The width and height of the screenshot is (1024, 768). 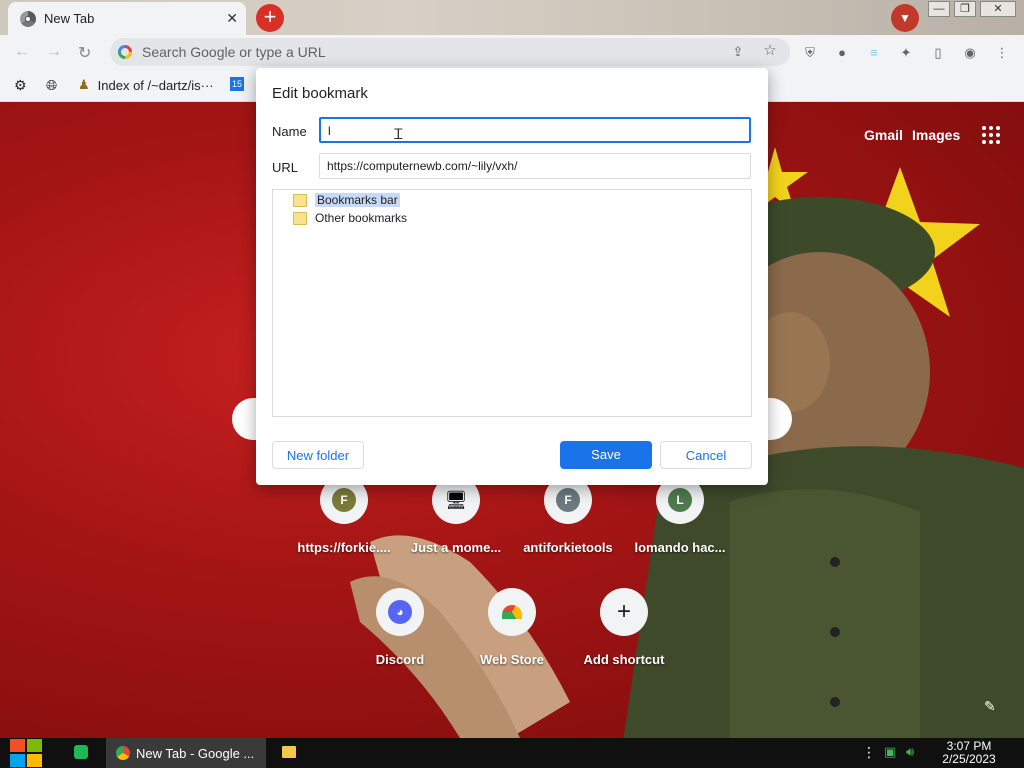 I want to click on new-tab-button: +, so click(x=270, y=18).